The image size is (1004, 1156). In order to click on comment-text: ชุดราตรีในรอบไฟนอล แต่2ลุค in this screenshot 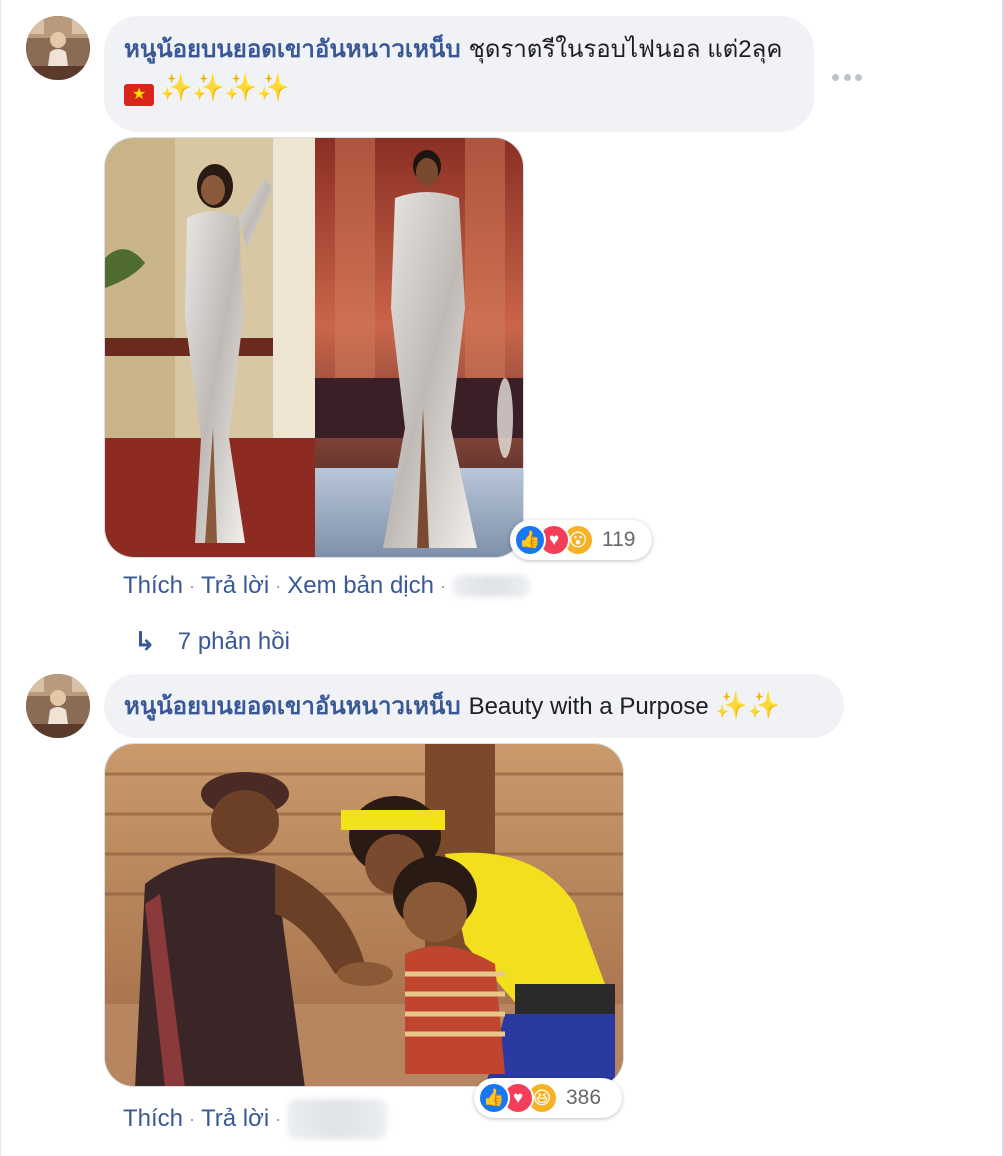, I will do `click(625, 49)`.